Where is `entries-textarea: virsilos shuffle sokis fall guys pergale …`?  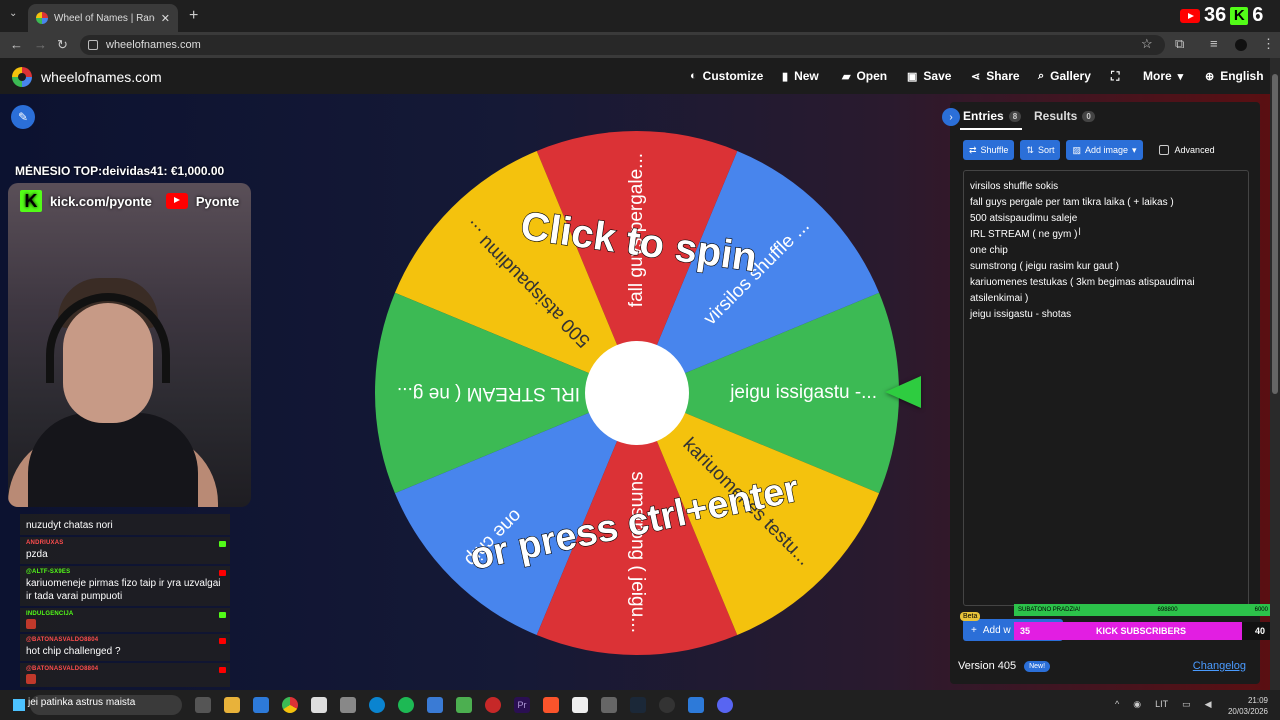 entries-textarea: virsilos shuffle sokis fall guys pergale … is located at coordinates (1106, 388).